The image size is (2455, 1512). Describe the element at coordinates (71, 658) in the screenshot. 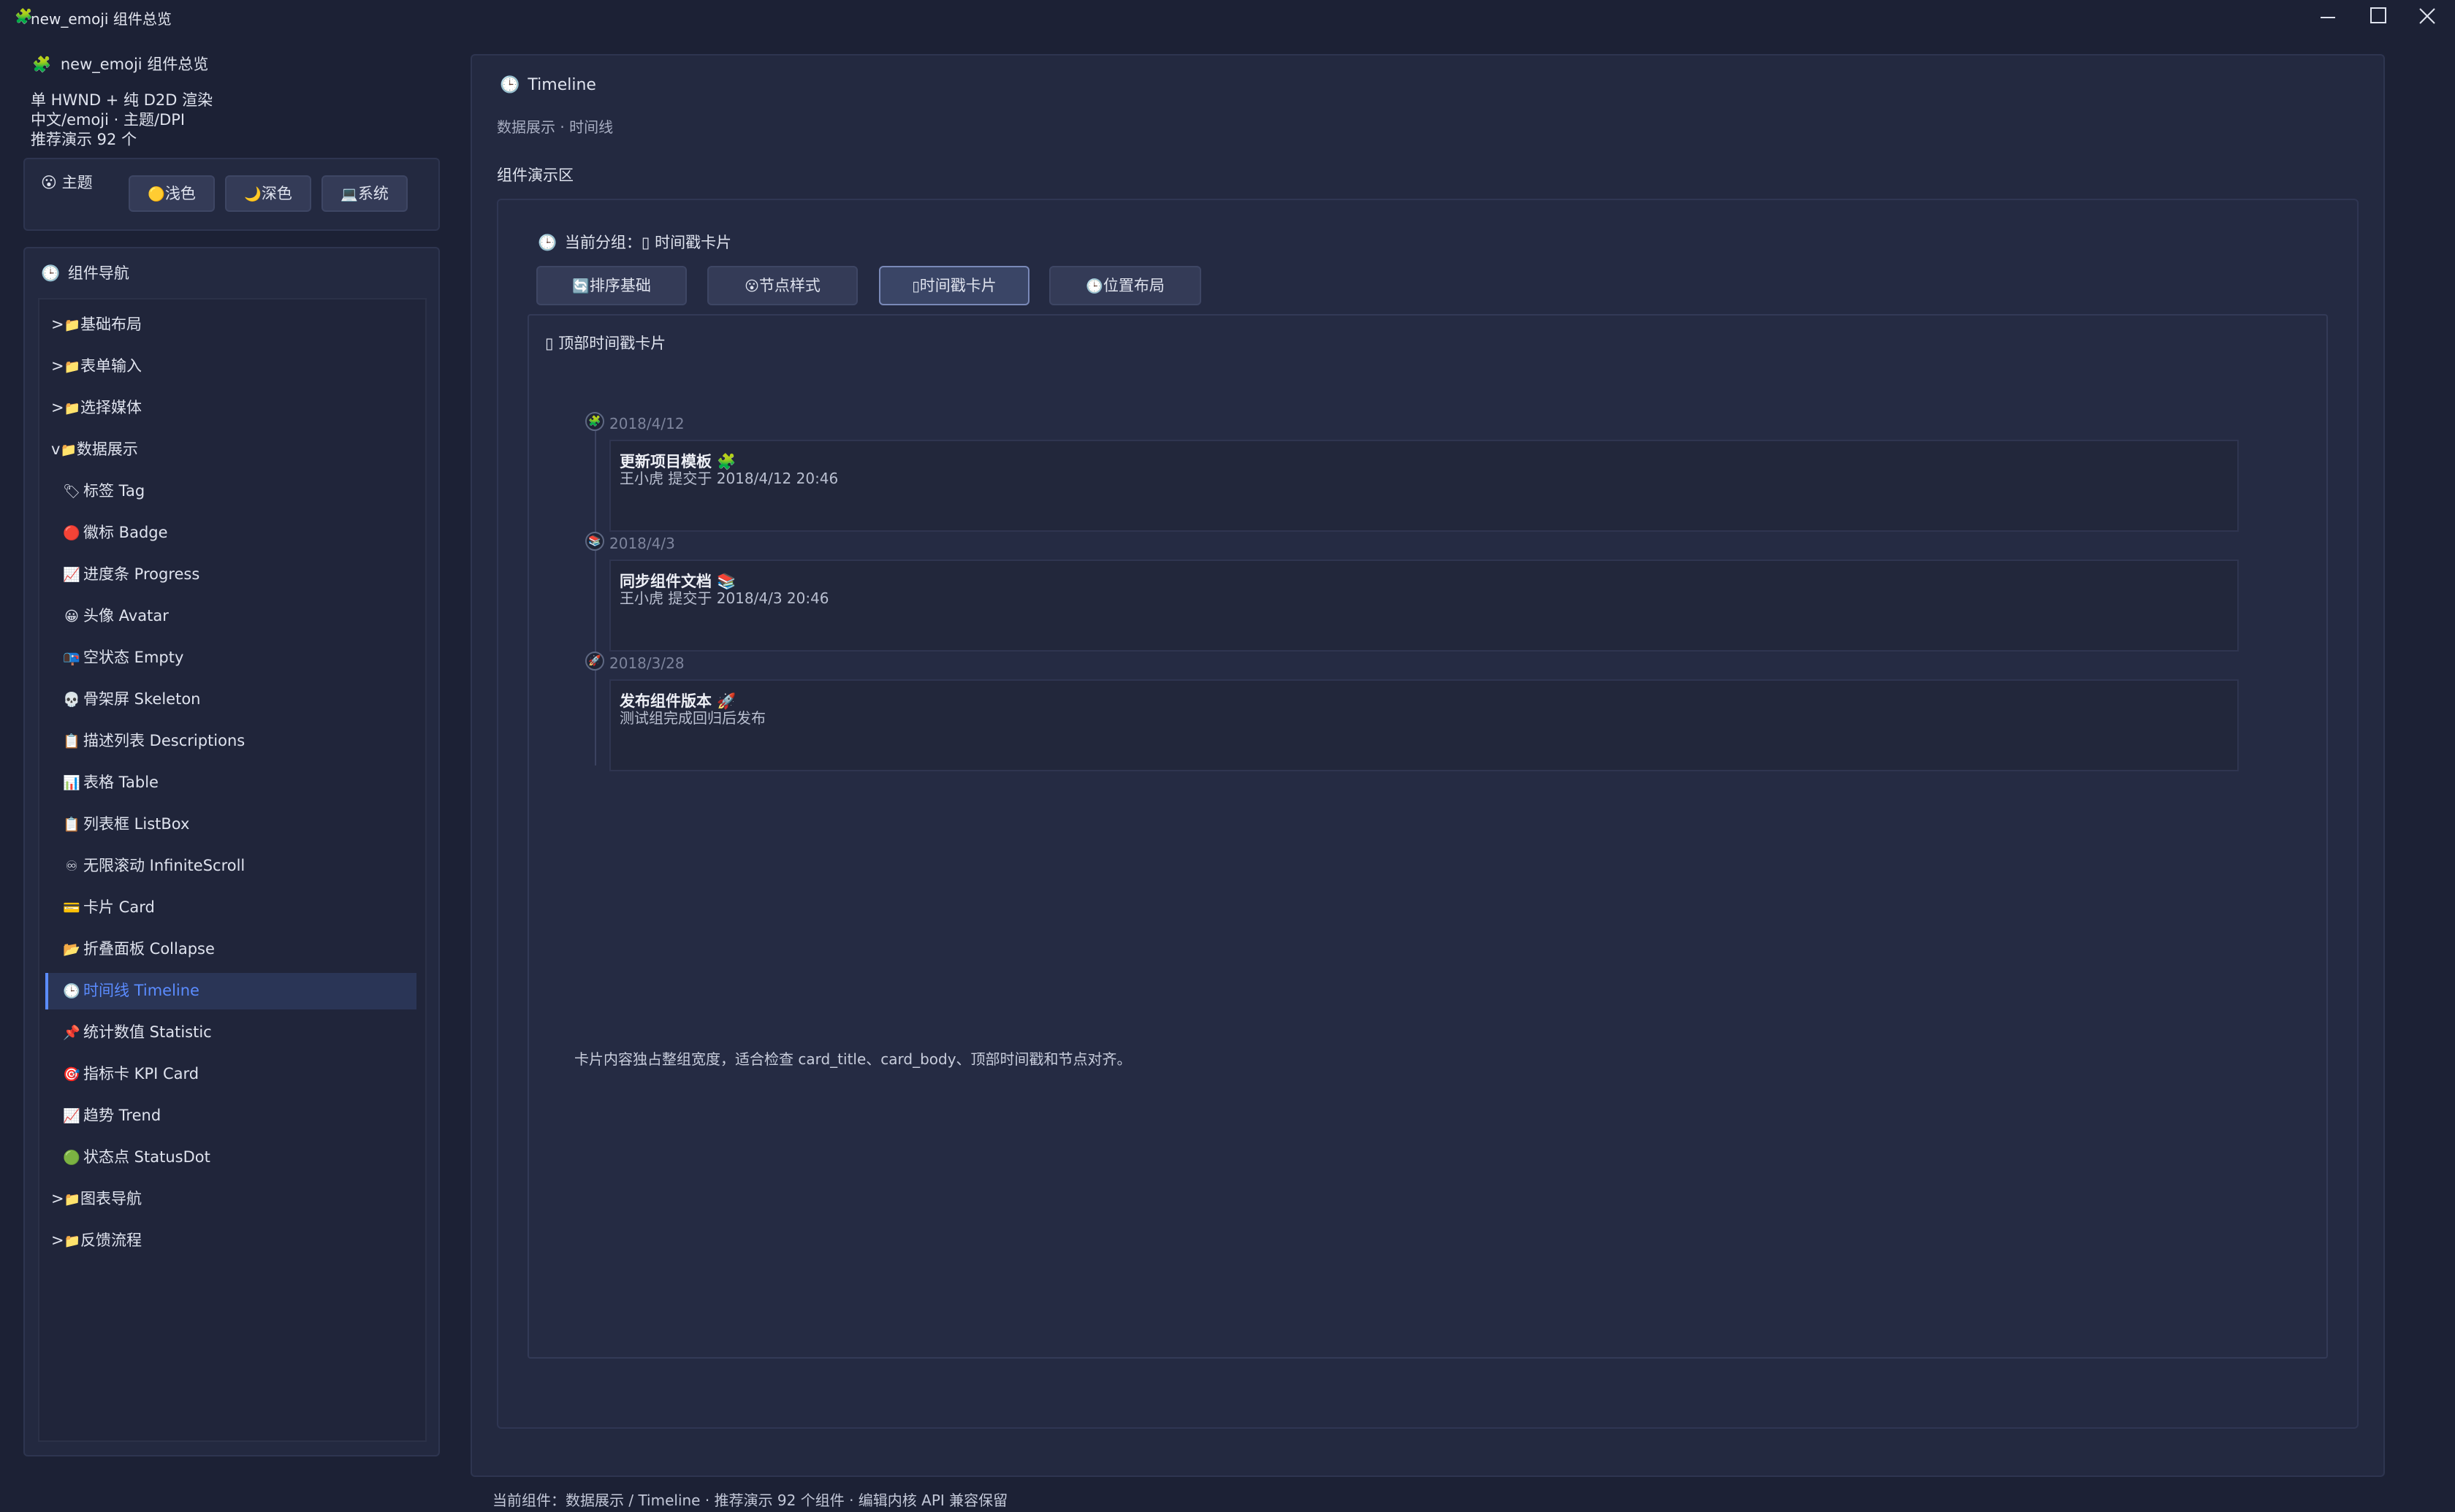

I see `nav-item-icon: 📭` at that location.